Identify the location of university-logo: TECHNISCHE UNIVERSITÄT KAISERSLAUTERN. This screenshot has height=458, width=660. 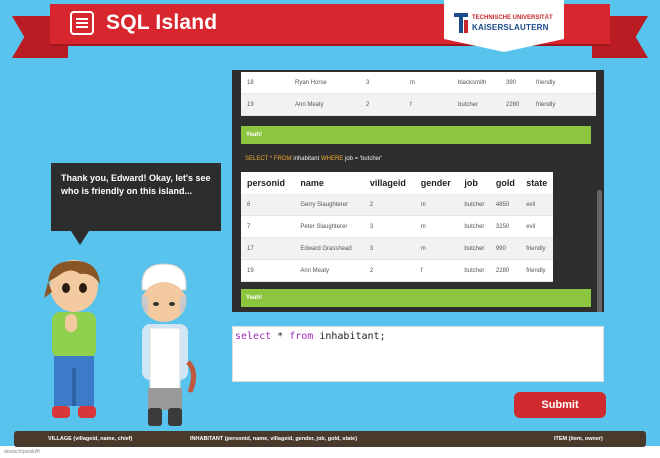
(504, 26).